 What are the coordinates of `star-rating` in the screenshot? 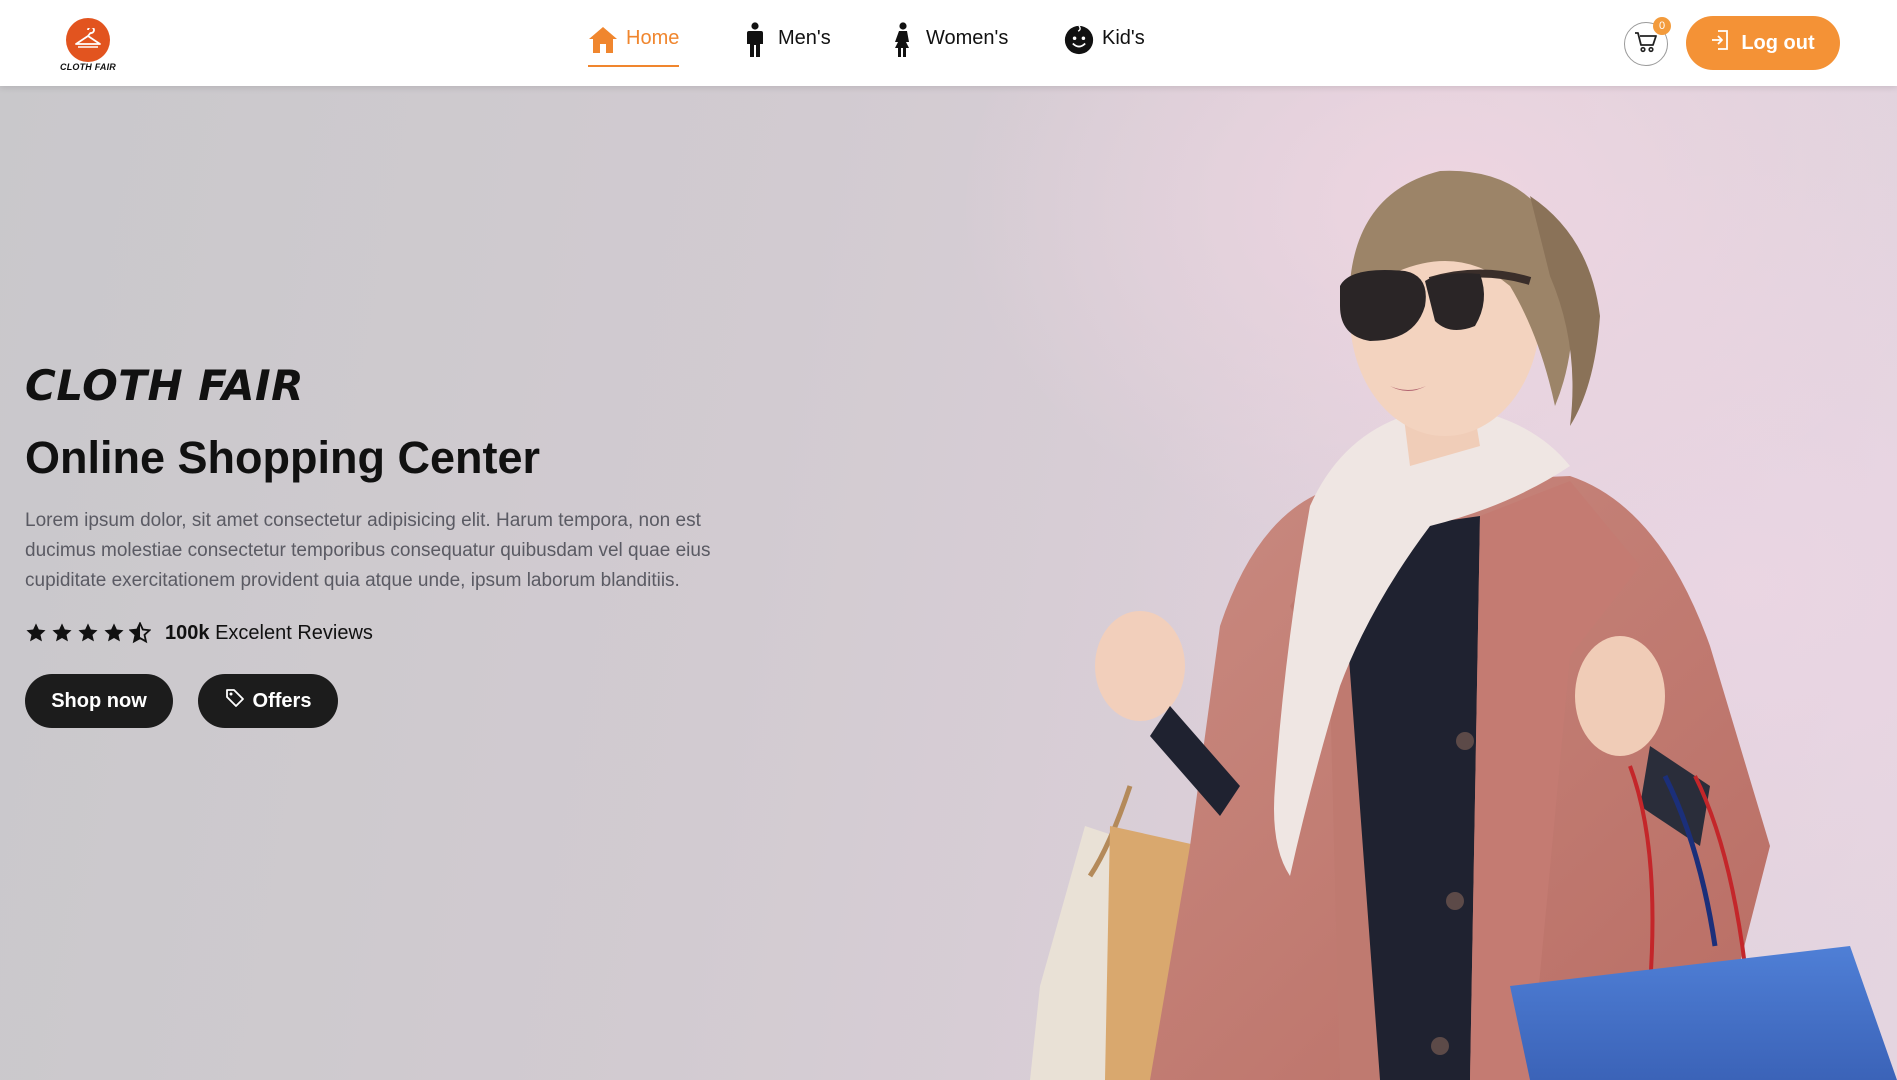 It's located at (88, 633).